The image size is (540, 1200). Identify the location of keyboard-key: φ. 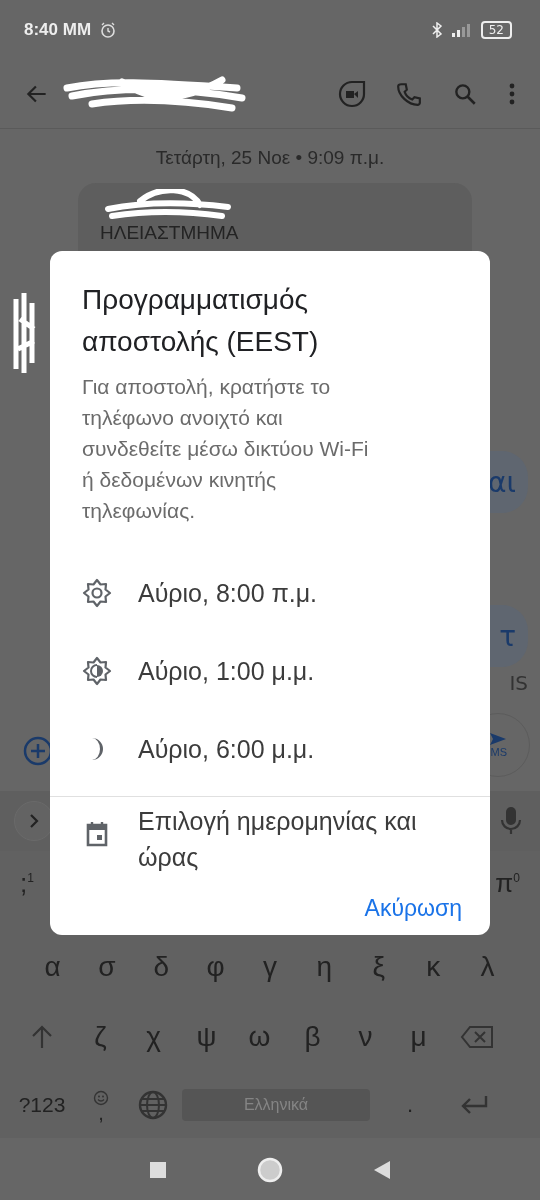
(216, 967).